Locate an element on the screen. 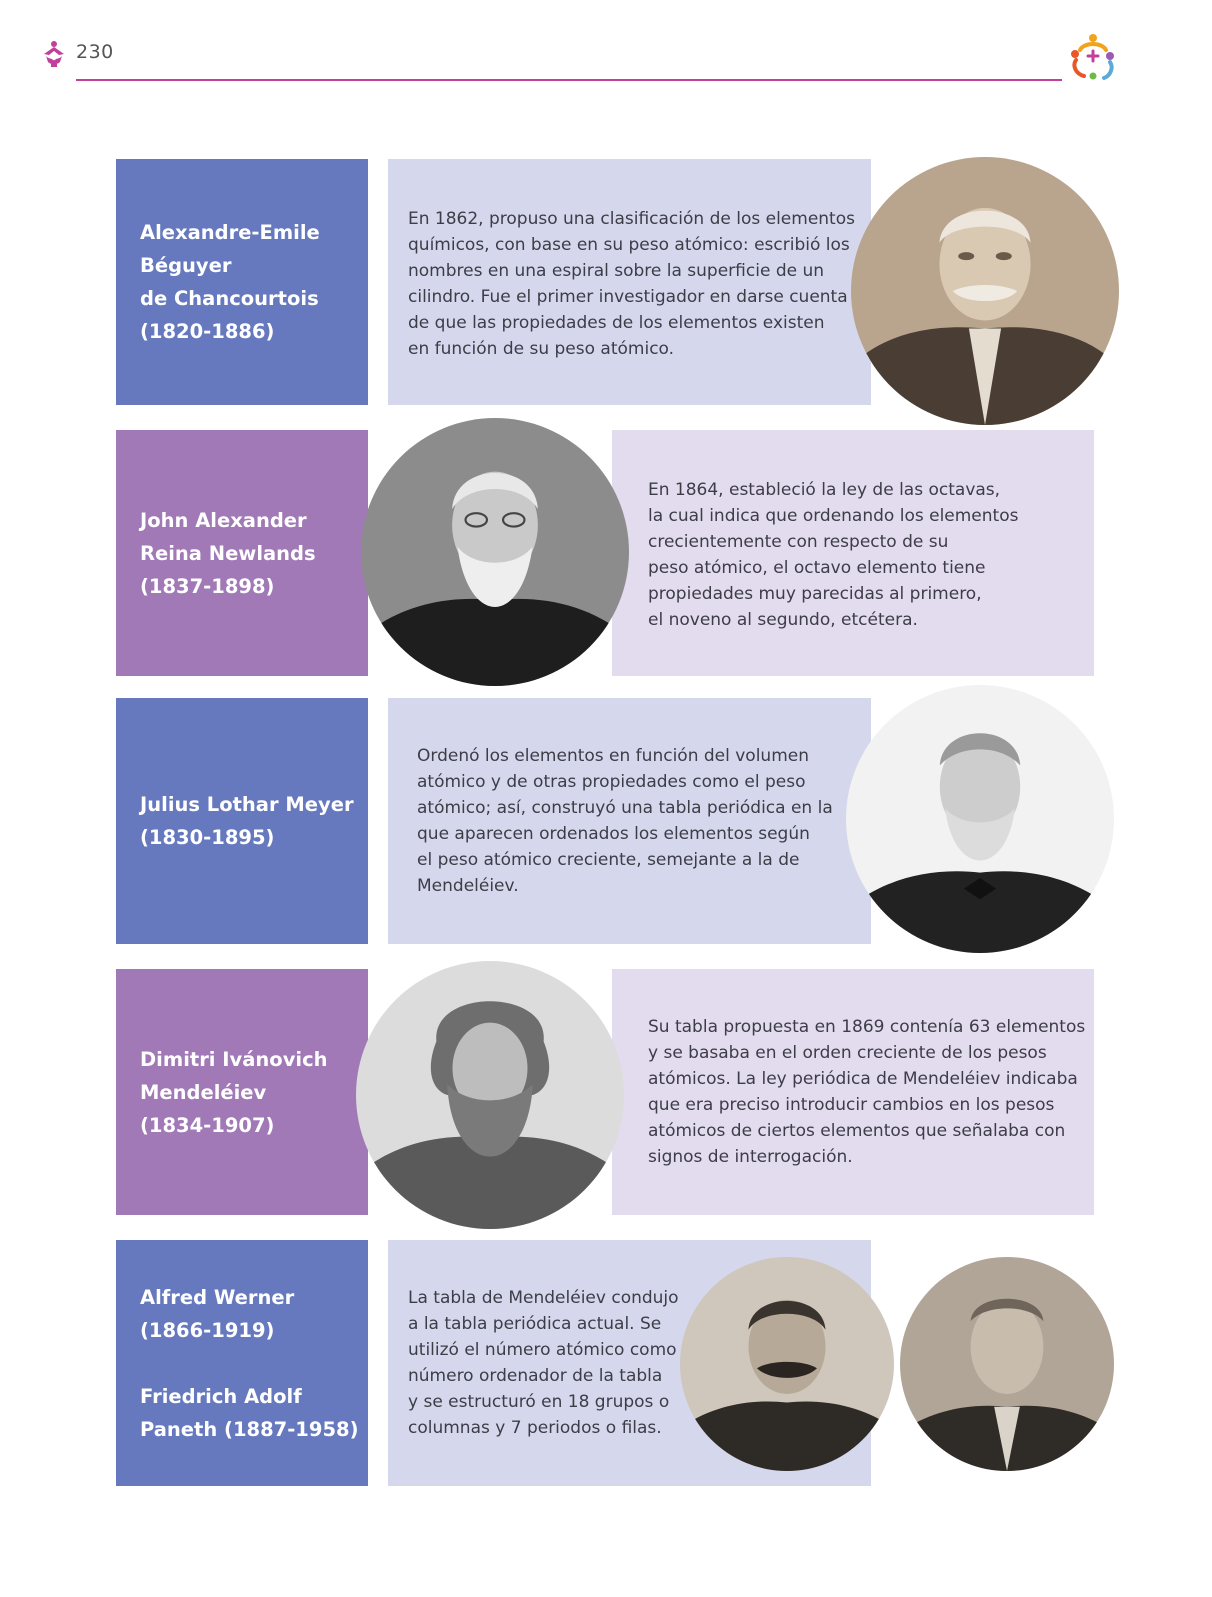 This screenshot has width=1212, height=1597. description-line: crecientemente con respecto de su is located at coordinates (798, 542).